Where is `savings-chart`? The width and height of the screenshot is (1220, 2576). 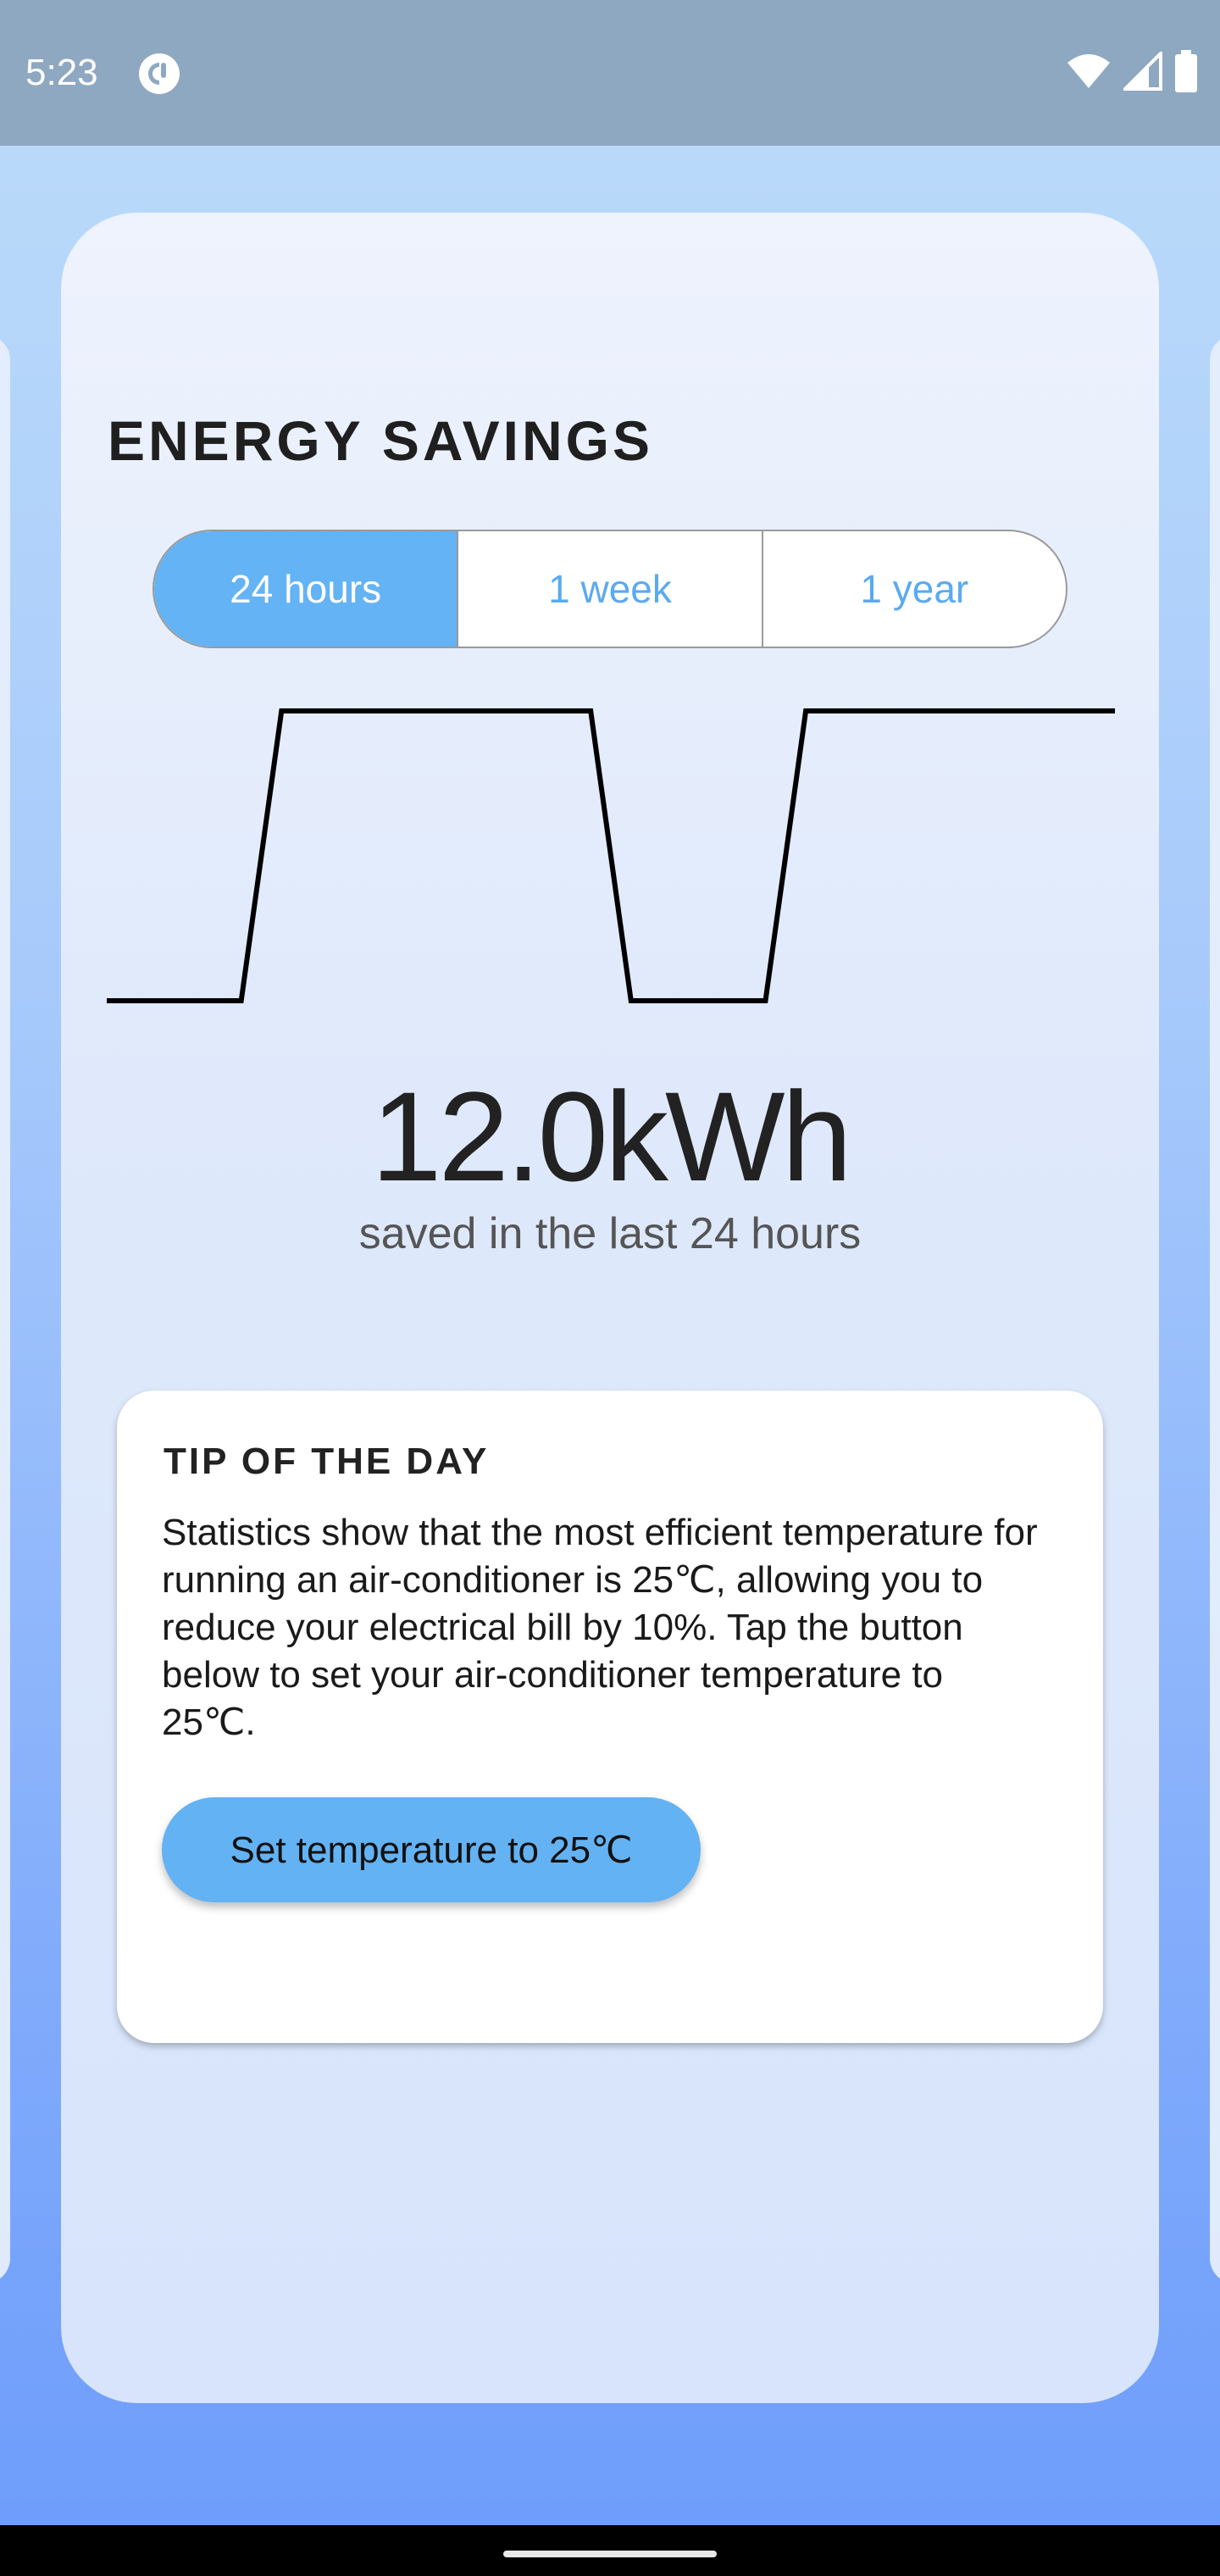 savings-chart is located at coordinates (611, 855).